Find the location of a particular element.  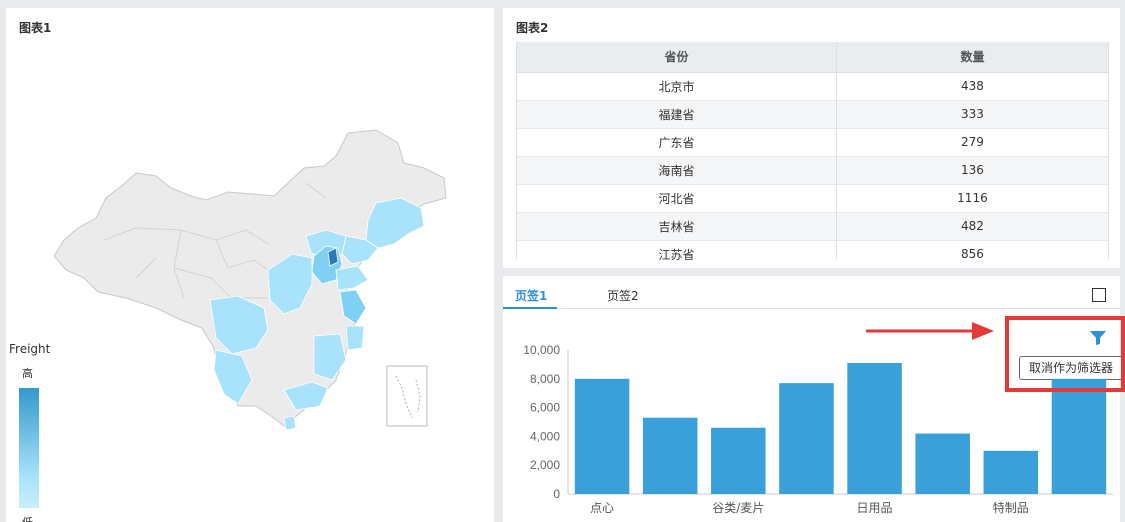

table-cell-province: 河北省 is located at coordinates (677, 198).